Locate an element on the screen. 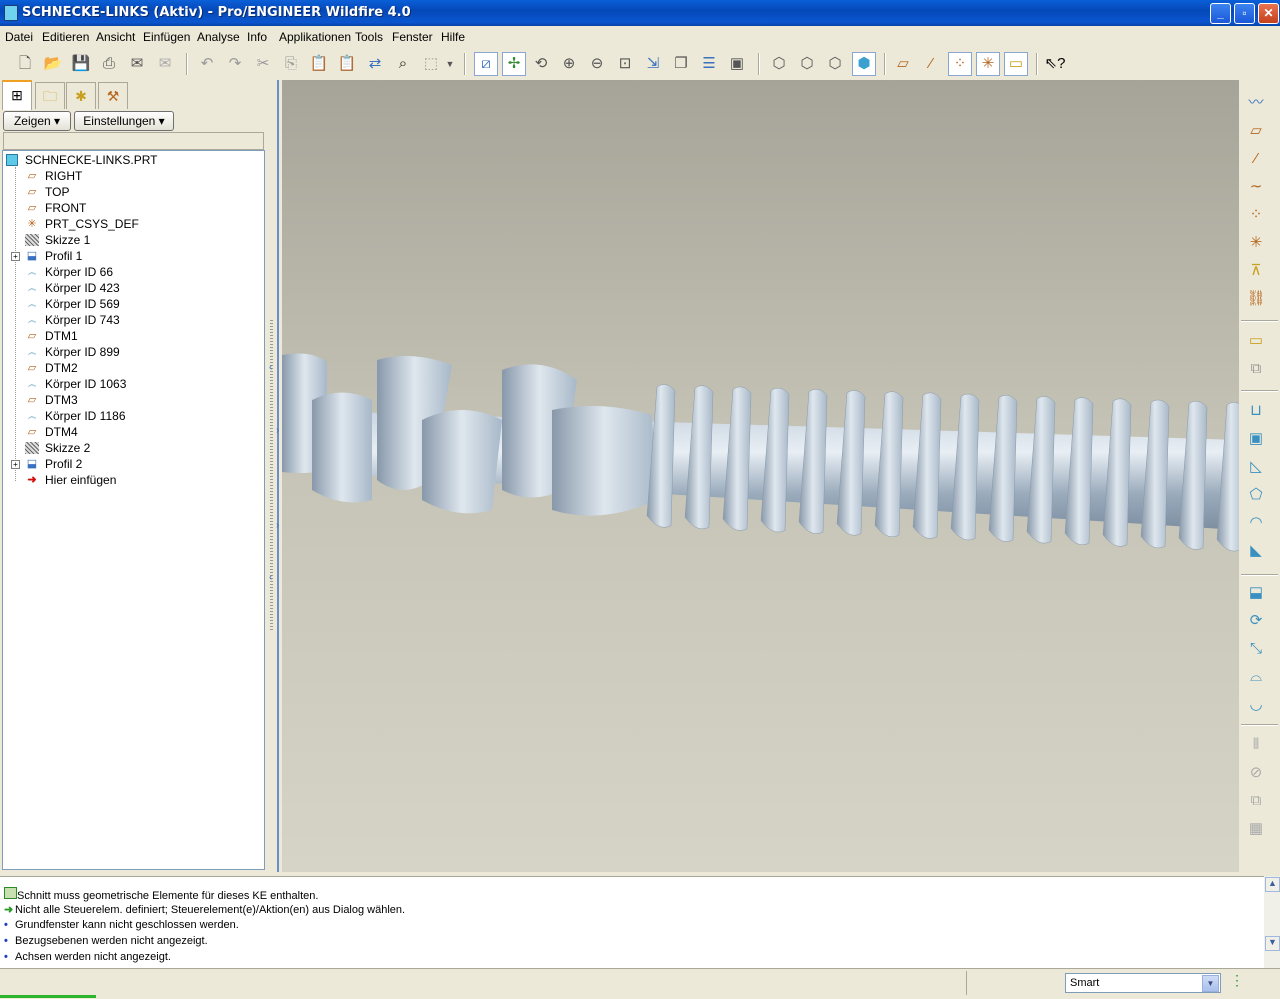 Image resolution: width=1280 pixels, height=999 pixels. tree-item: ෴ Körper ID 66 is located at coordinates (130, 272).